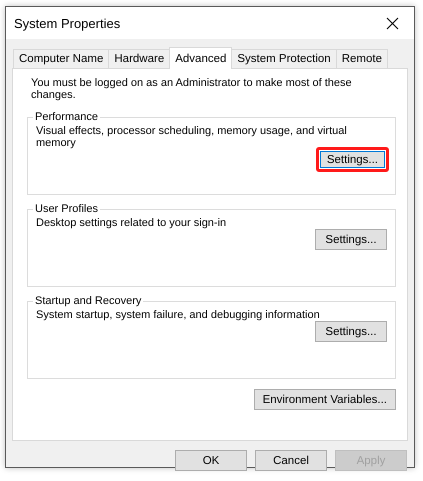  Describe the element at coordinates (211, 460) in the screenshot. I see `dialog-button: OK` at that location.